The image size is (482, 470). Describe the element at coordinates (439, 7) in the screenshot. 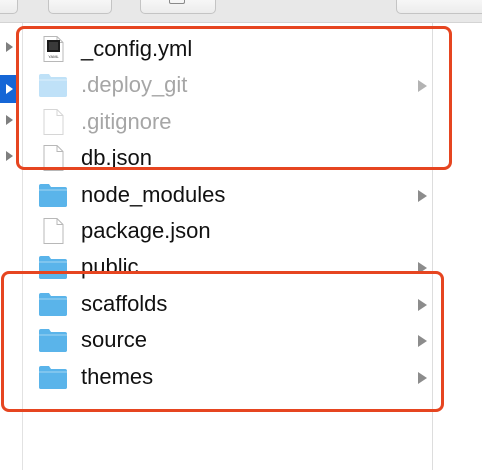

I see `toolbar-button-search` at that location.